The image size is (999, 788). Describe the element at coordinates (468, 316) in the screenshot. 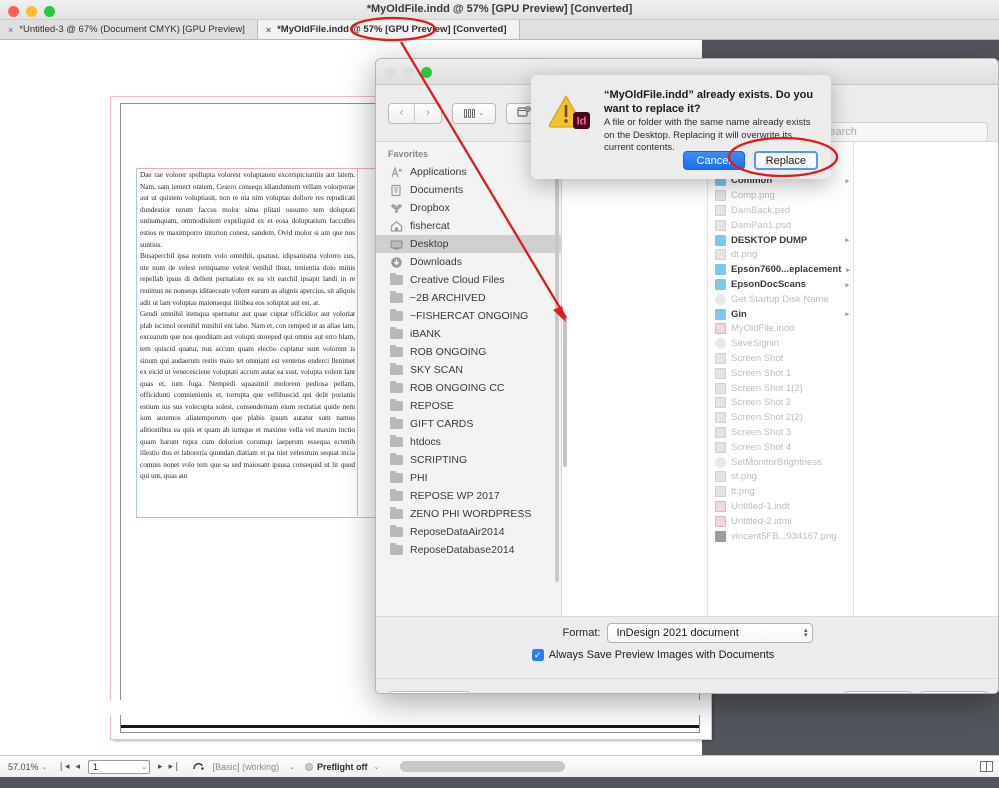

I see `sidebar-item-fishercat-ongoing: ~FISHERCAT ONGOING` at that location.